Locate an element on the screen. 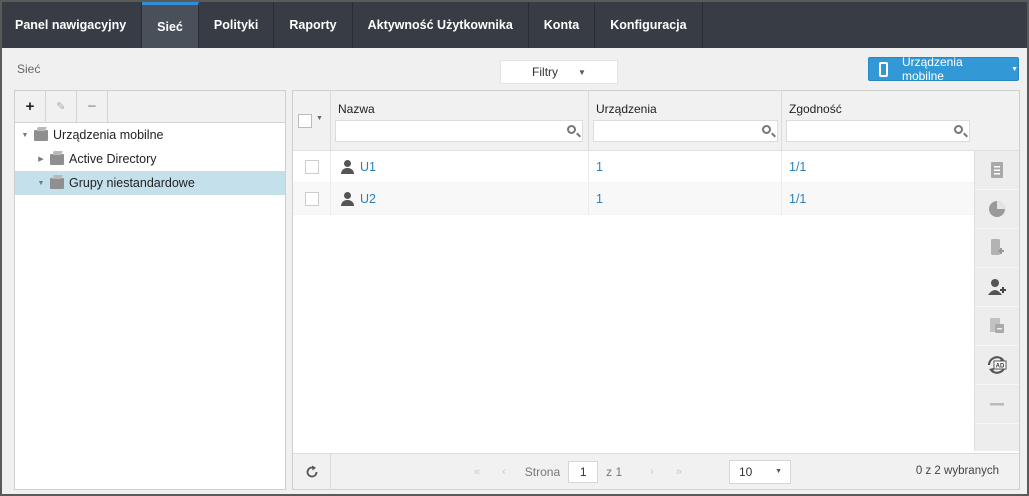  grid-body: U1 1 1/1 U2 1 1/1 is located at coordinates (634, 183).